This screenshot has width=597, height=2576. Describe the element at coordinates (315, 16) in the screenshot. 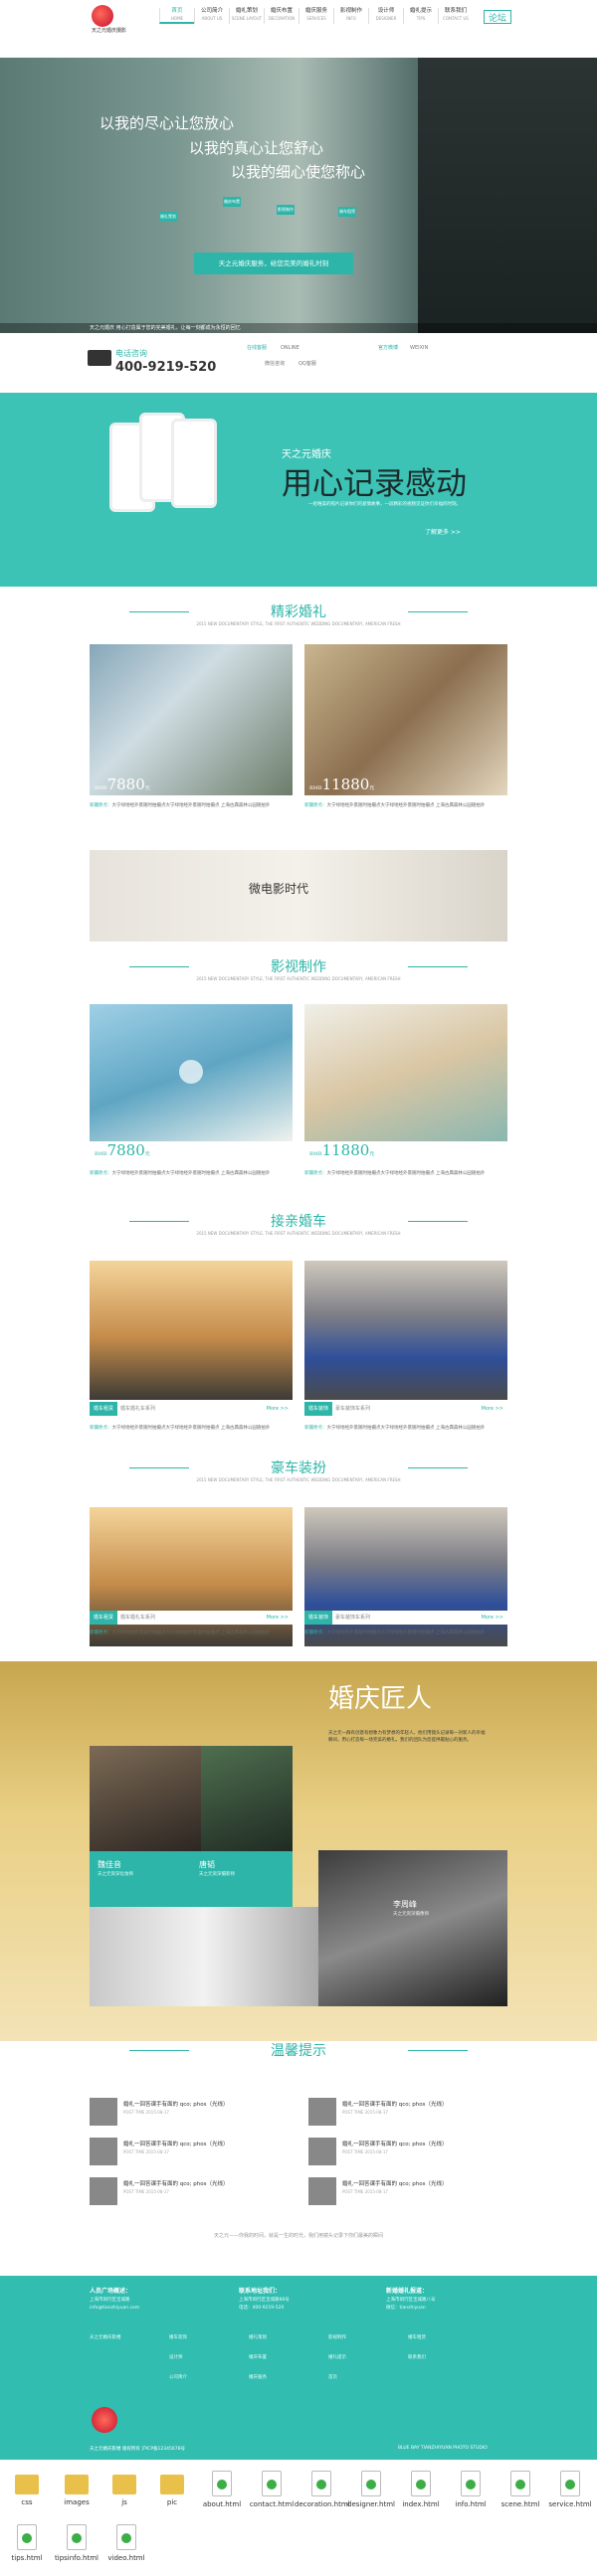

I see `nav-item-services: 婚庆服务 SERVICES` at that location.